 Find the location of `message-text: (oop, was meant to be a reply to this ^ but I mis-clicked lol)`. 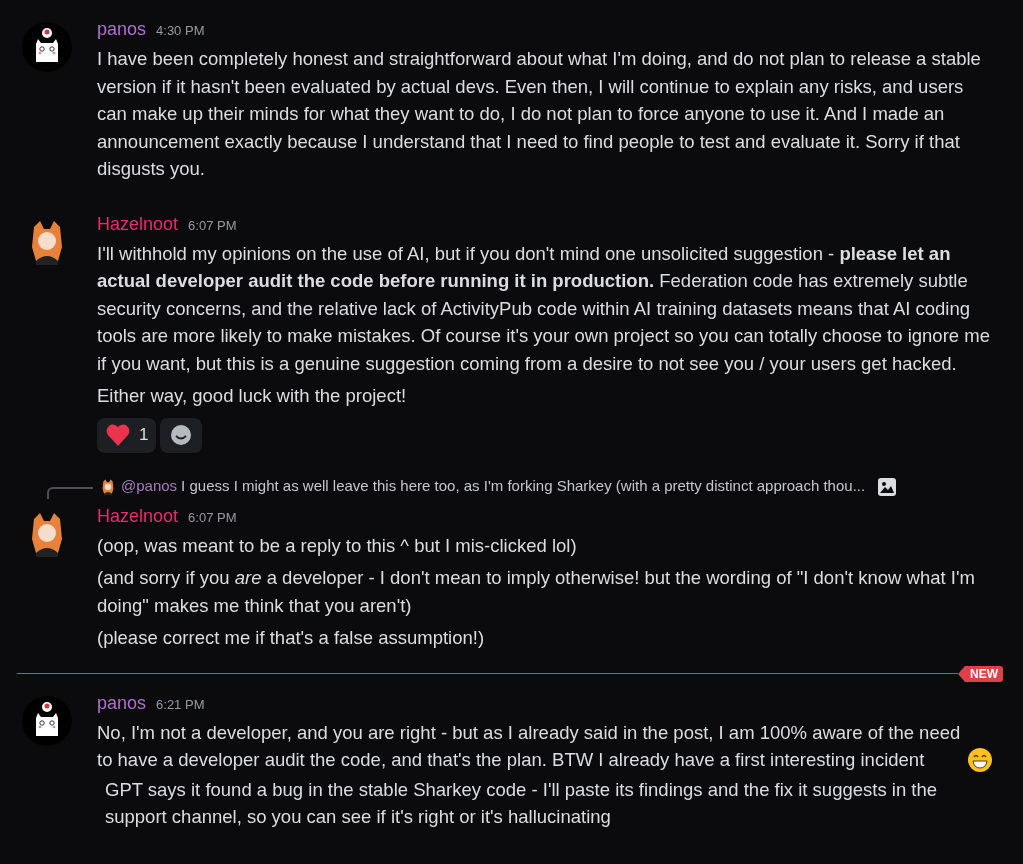

message-text: (oop, was meant to be a reply to this ^ but I mis-clicked lol) is located at coordinates (337, 545).